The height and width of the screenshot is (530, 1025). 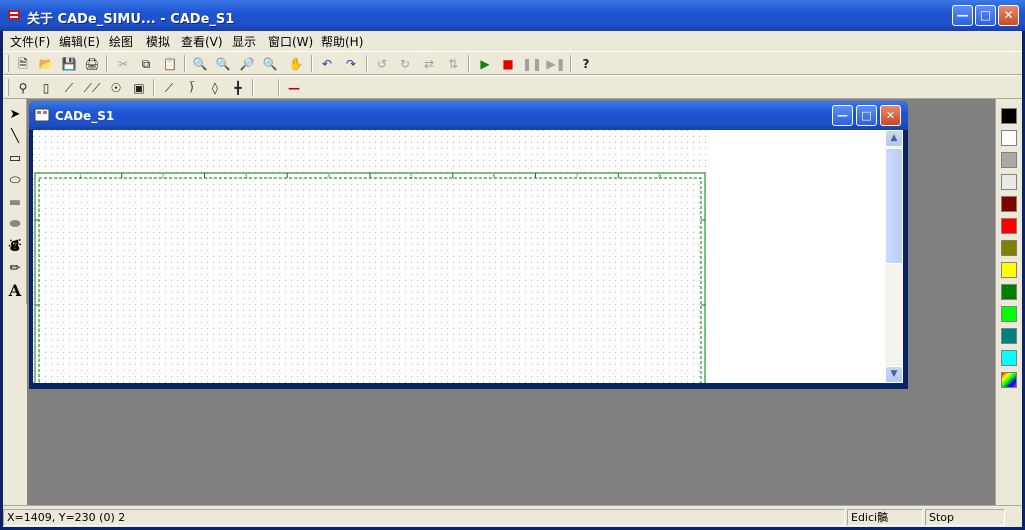 What do you see at coordinates (46, 88) in the screenshot?
I see `contactor-icon: ▯` at bounding box center [46, 88].